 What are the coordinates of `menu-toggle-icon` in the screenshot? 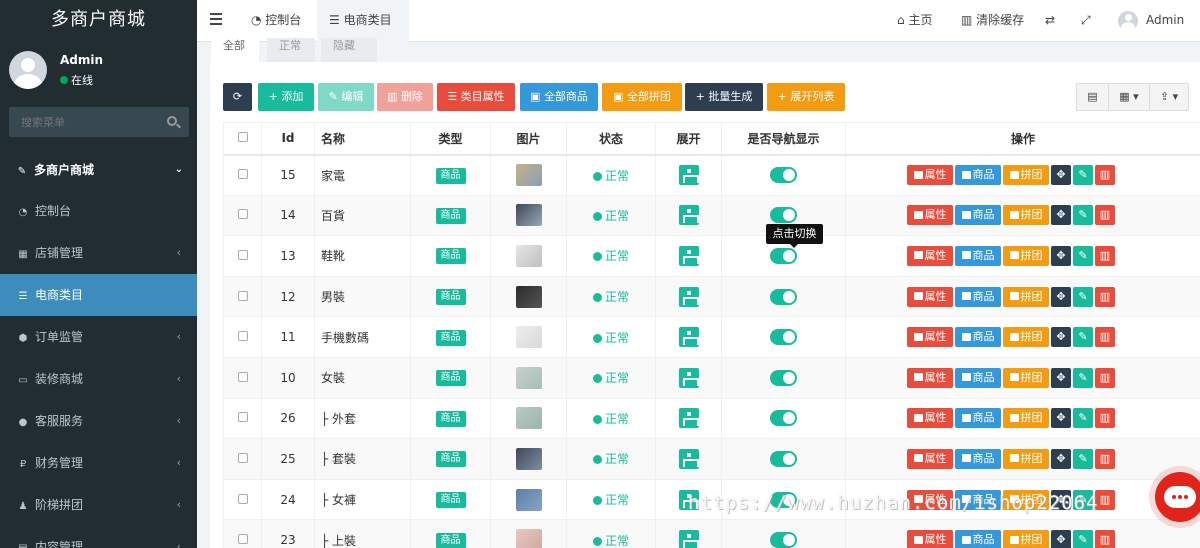 It's located at (216, 19).